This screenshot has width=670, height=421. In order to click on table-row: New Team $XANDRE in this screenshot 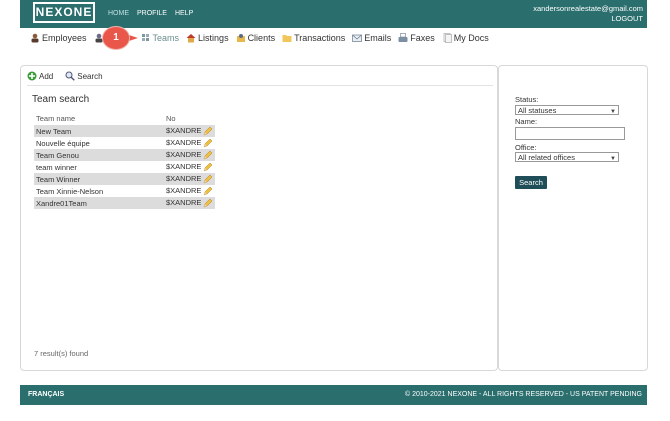, I will do `click(125, 131)`.